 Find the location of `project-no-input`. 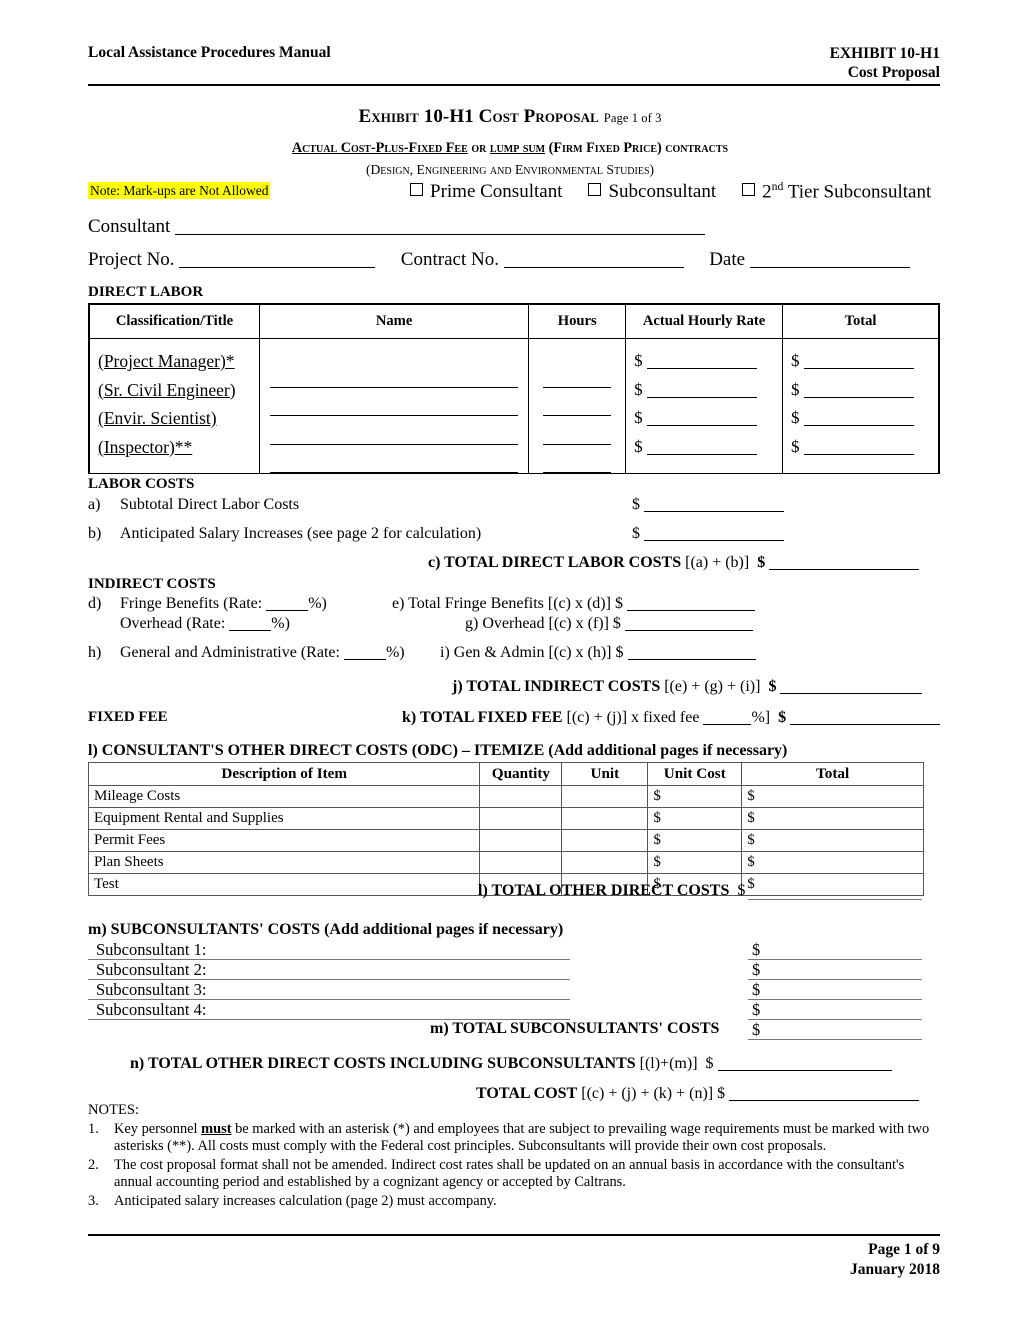

project-no-input is located at coordinates (277, 267).